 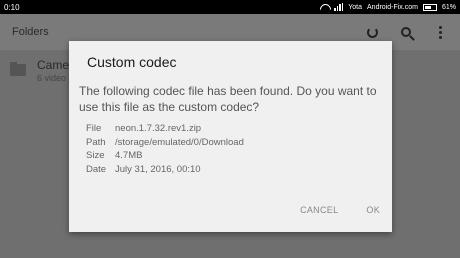 I want to click on dialog-title: Custom codec, so click(x=132, y=62).